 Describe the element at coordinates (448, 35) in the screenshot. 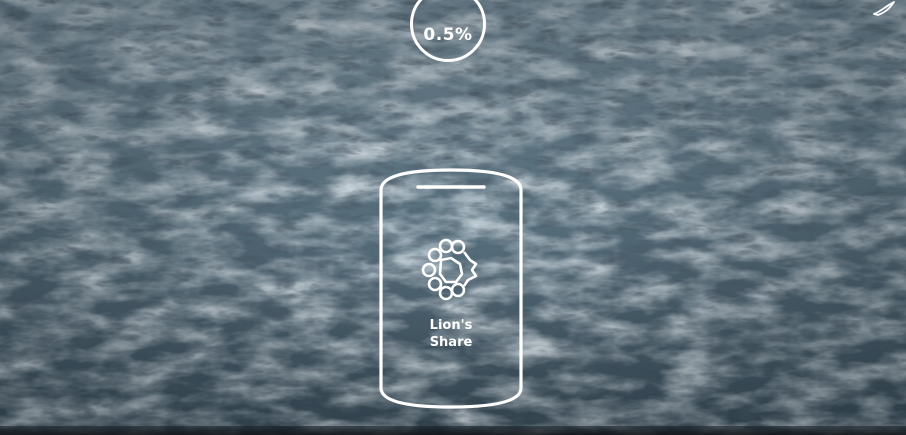

I see `percent-value: 0.5%` at that location.